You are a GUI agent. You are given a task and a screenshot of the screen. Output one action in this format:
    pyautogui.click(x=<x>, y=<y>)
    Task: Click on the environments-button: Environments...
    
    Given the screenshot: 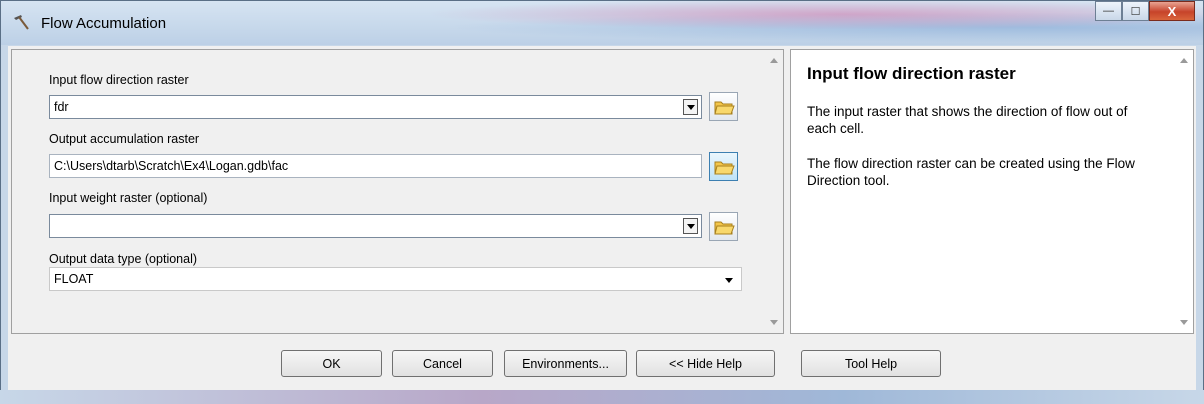 What is the action you would take?
    pyautogui.click(x=565, y=363)
    